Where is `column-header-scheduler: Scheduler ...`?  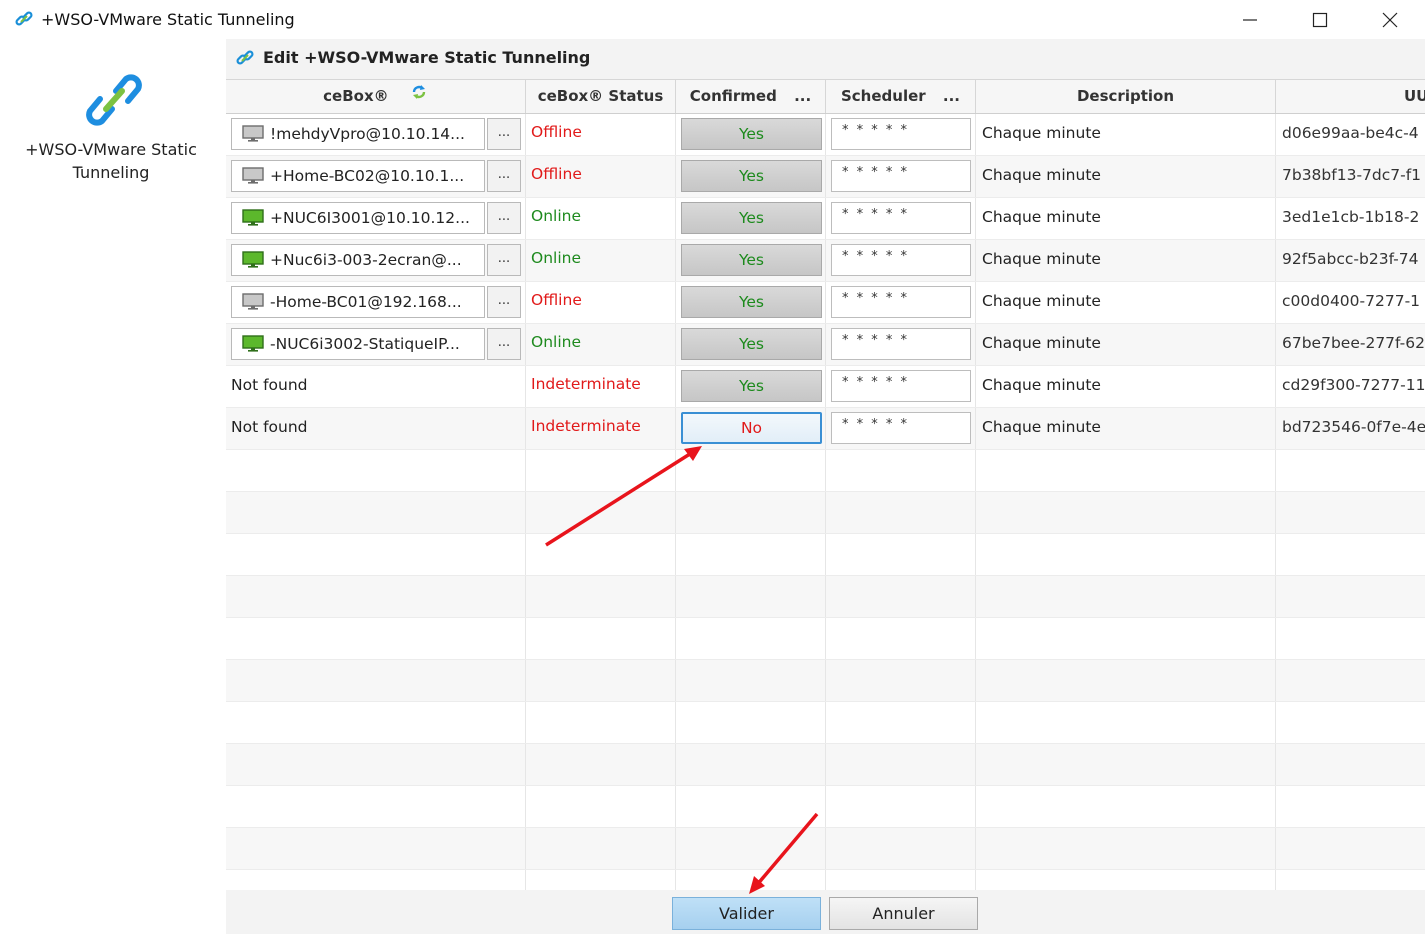 column-header-scheduler: Scheduler ... is located at coordinates (901, 96).